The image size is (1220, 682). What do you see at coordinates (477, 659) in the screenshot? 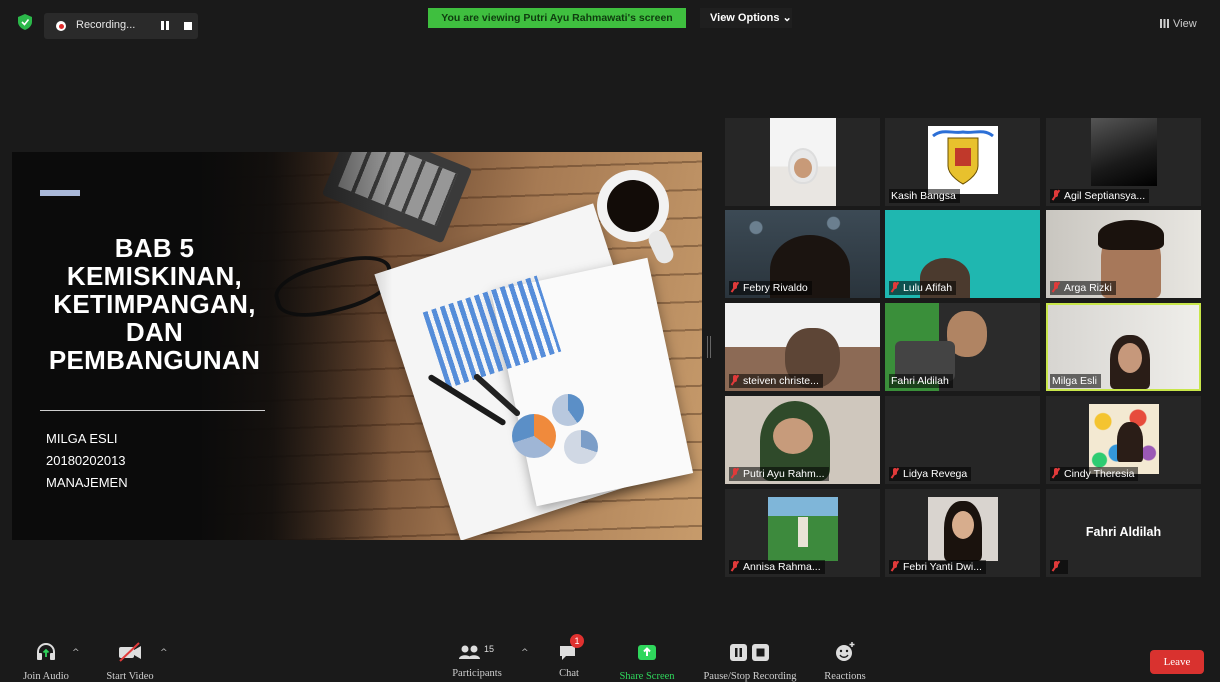
I see `participants-button: 15 Participants` at bounding box center [477, 659].